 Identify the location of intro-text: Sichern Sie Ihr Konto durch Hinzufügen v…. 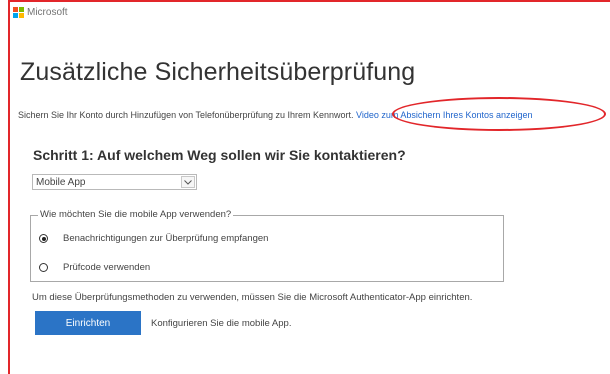
(275, 115).